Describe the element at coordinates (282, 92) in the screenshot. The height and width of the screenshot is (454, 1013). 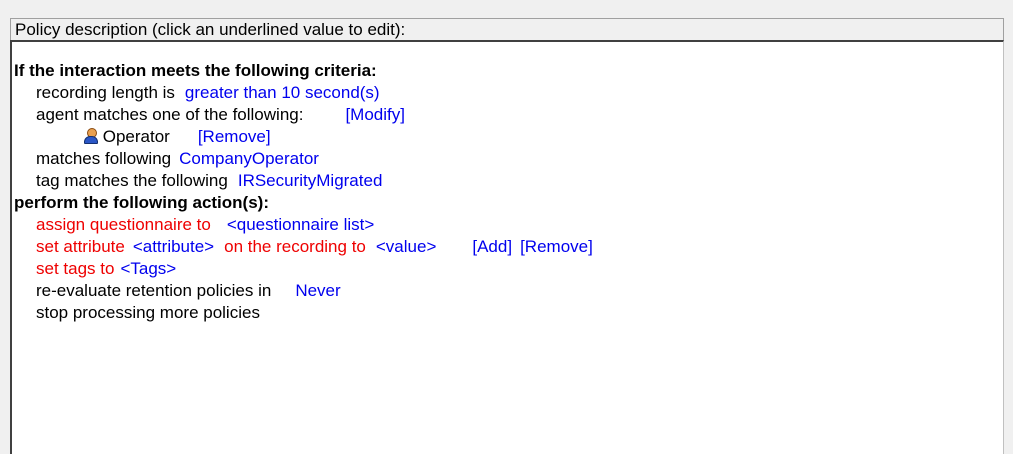
I see `recording-length-value-link: greater than 10 second(s)` at that location.